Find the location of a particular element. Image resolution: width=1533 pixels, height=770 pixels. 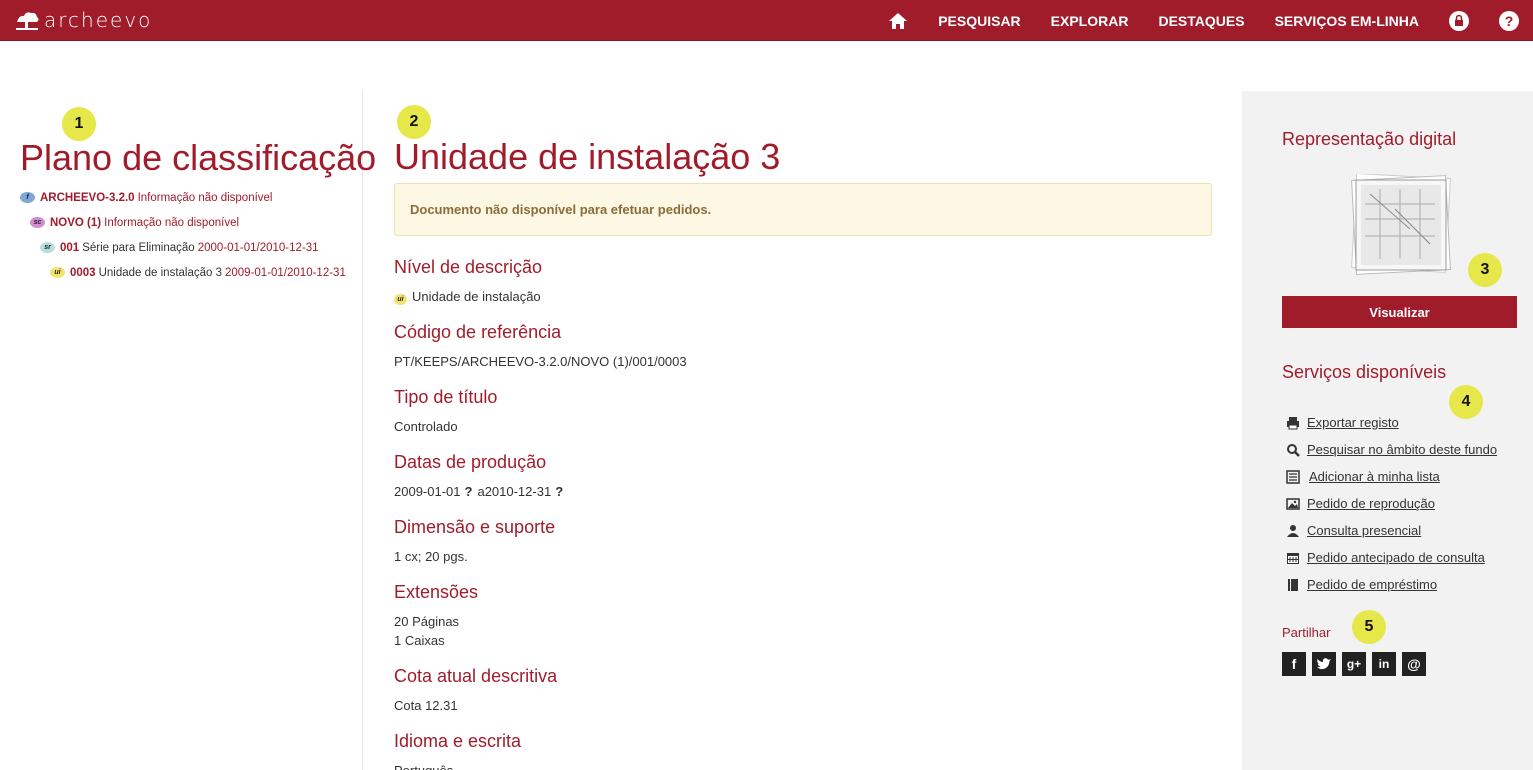

record-title: Unidade de instalação 3 is located at coordinates (587, 156).